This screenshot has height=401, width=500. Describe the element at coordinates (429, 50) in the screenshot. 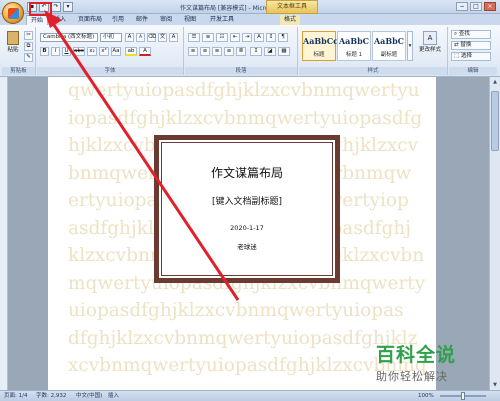

I see `change-styles-label: 更改样式` at that location.